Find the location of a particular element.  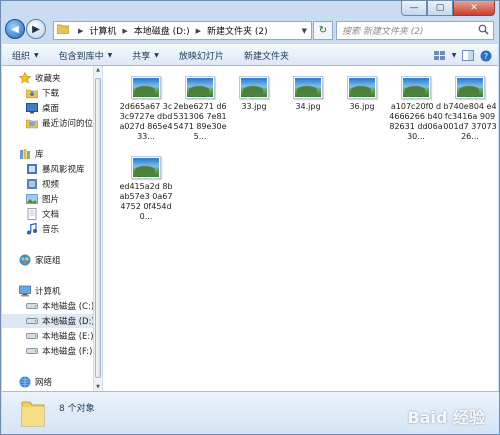

nav-drive-f-label: 本地磁盘 (F:) is located at coordinates (67, 352).